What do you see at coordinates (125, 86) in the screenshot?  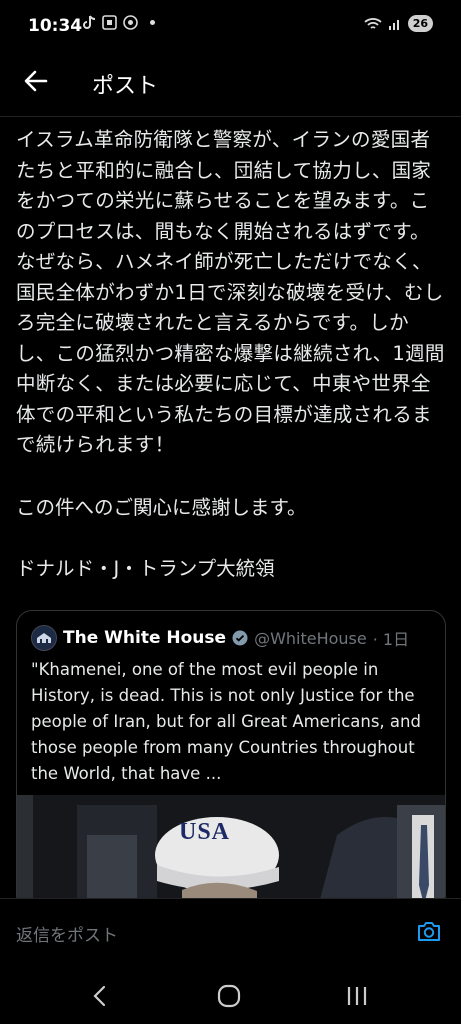 I see `page-title: ポスト` at bounding box center [125, 86].